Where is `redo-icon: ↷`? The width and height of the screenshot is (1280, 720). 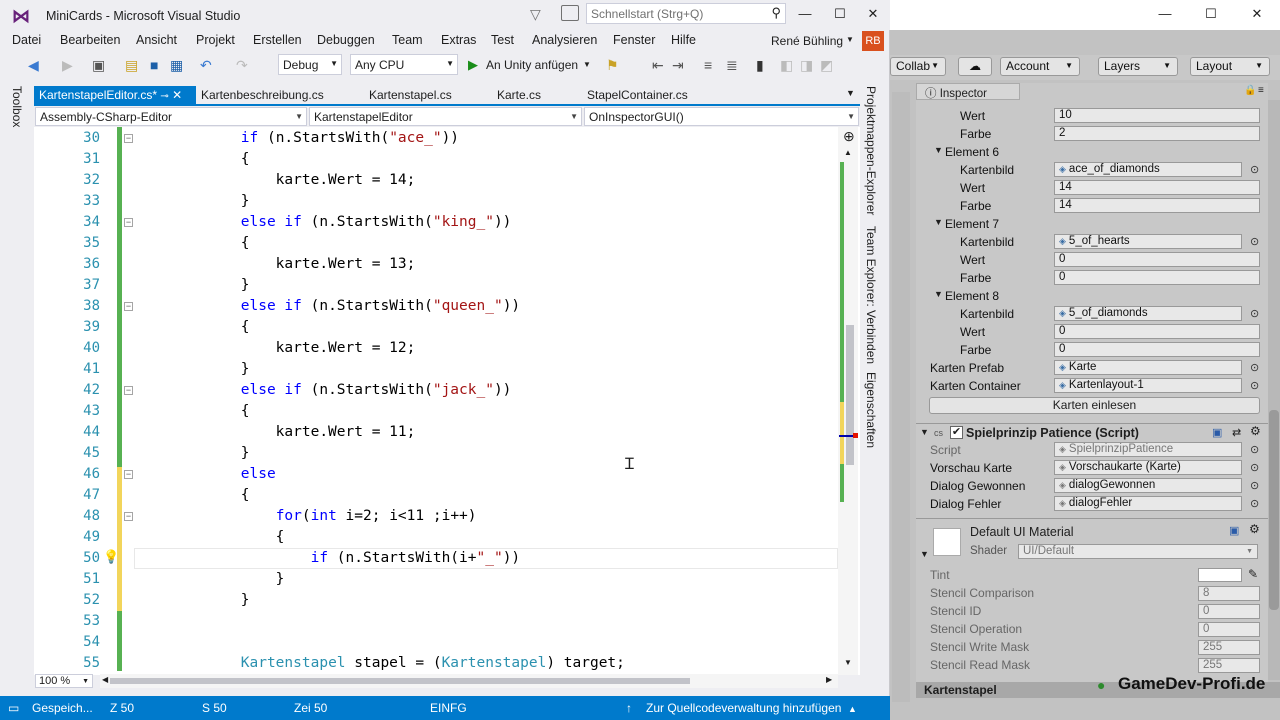 redo-icon: ↷ is located at coordinates (242, 65).